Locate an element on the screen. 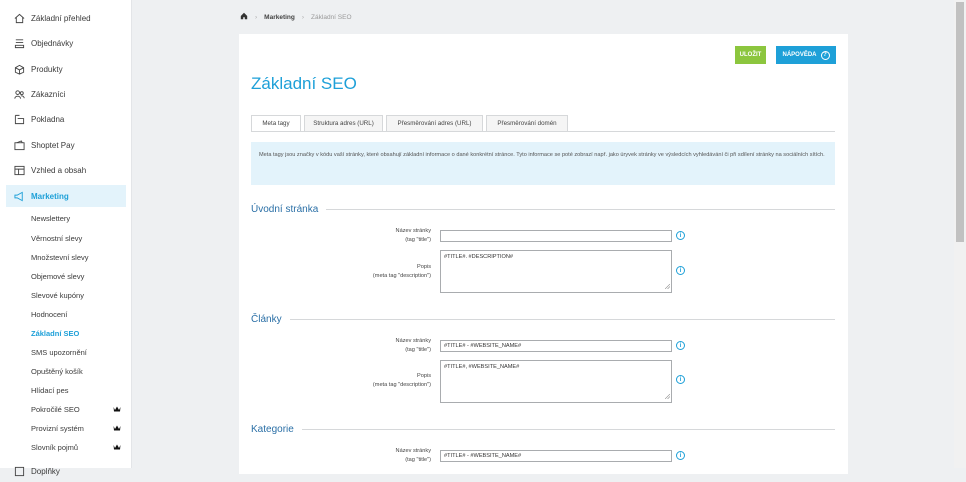  submenu-abandoned-cart: Opuštěný košík is located at coordinates (78, 371).